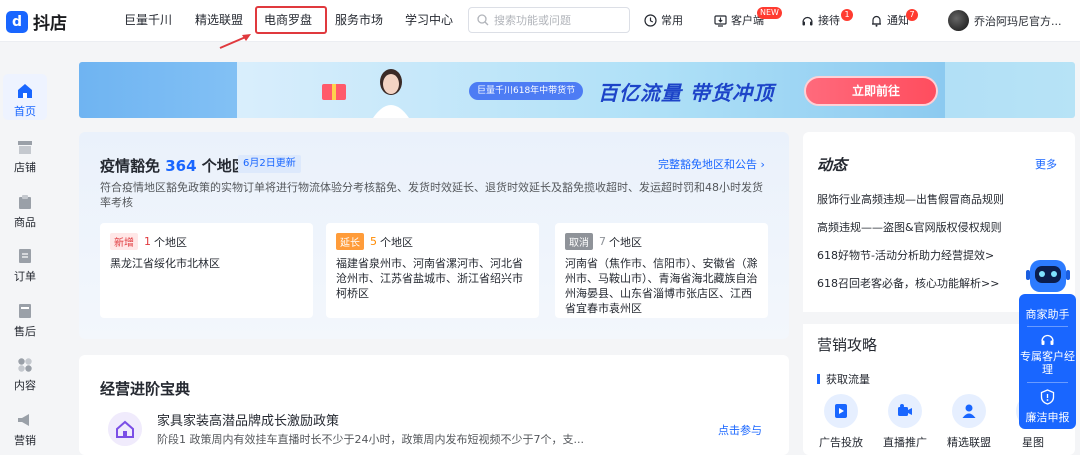 The width and height of the screenshot is (1080, 455). Describe the element at coordinates (25, 385) in the screenshot. I see `sidebar-item-label: 内容` at that location.